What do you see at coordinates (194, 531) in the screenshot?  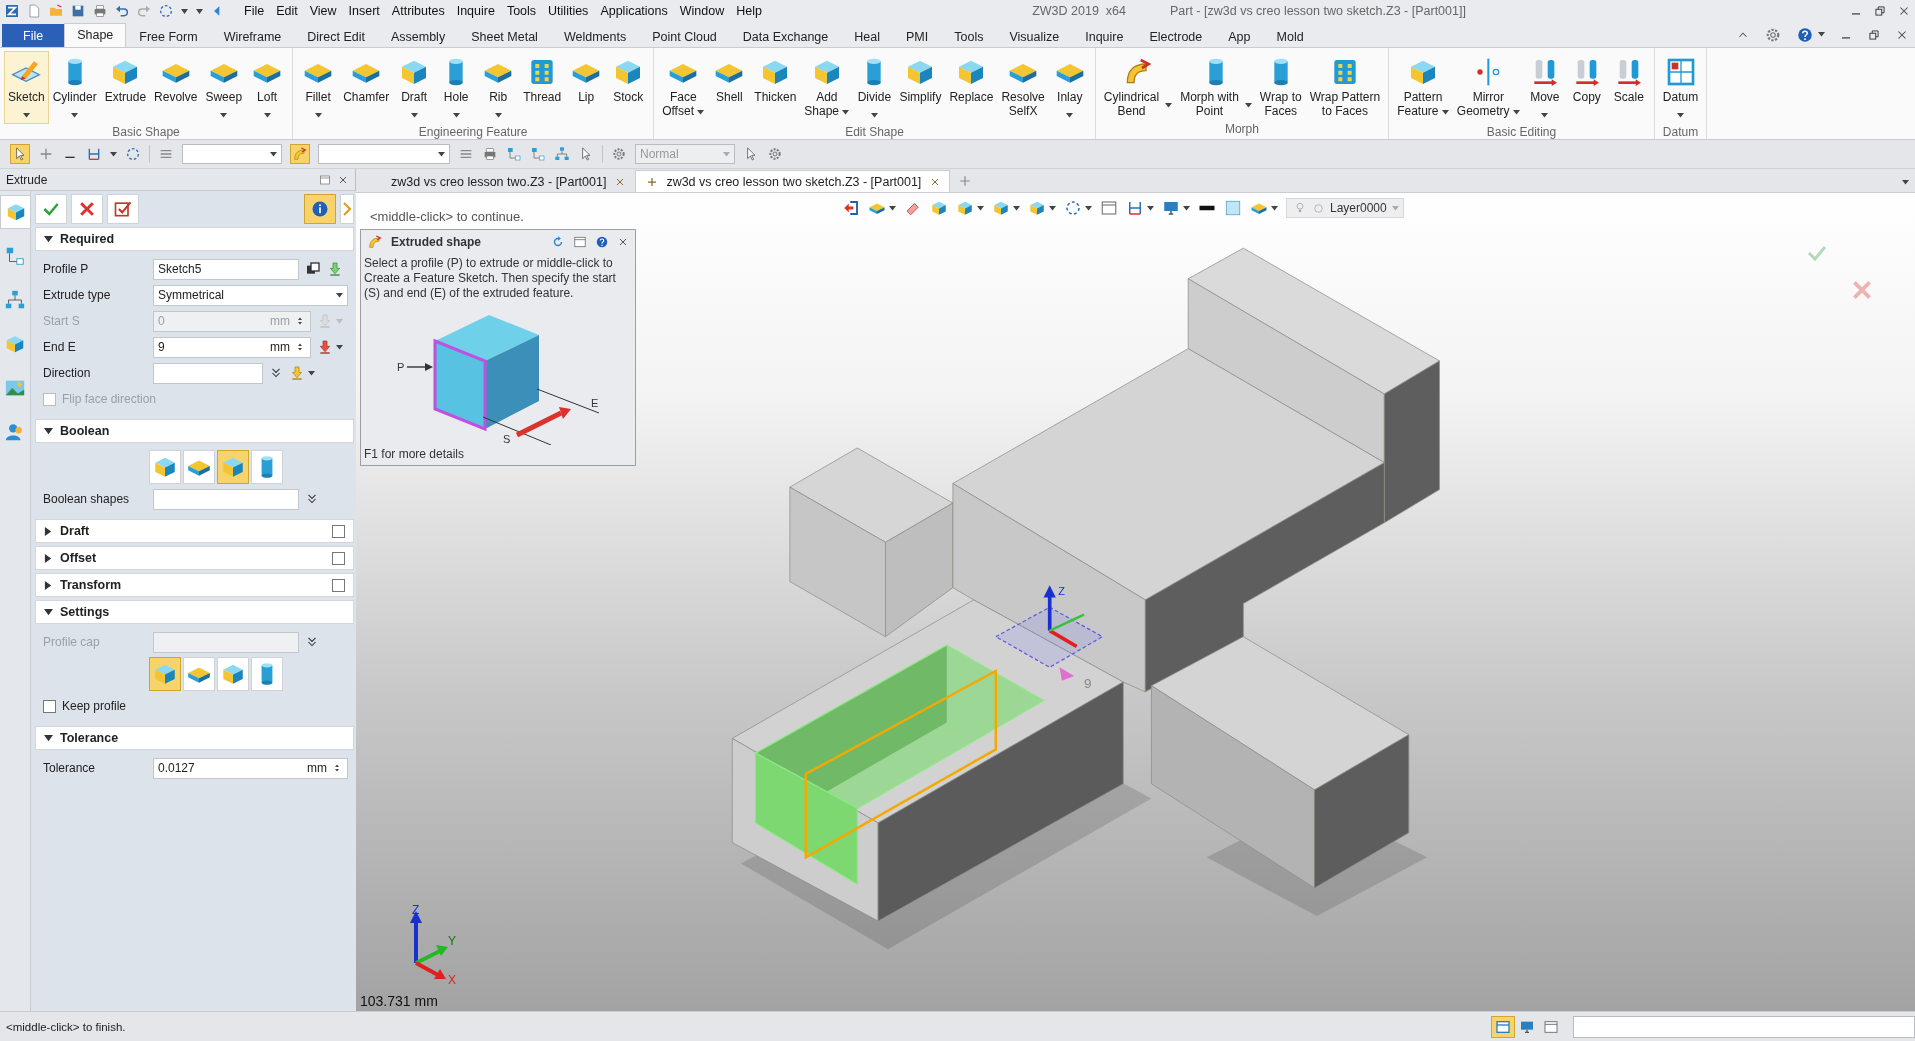 I see `section-header: Draft` at bounding box center [194, 531].